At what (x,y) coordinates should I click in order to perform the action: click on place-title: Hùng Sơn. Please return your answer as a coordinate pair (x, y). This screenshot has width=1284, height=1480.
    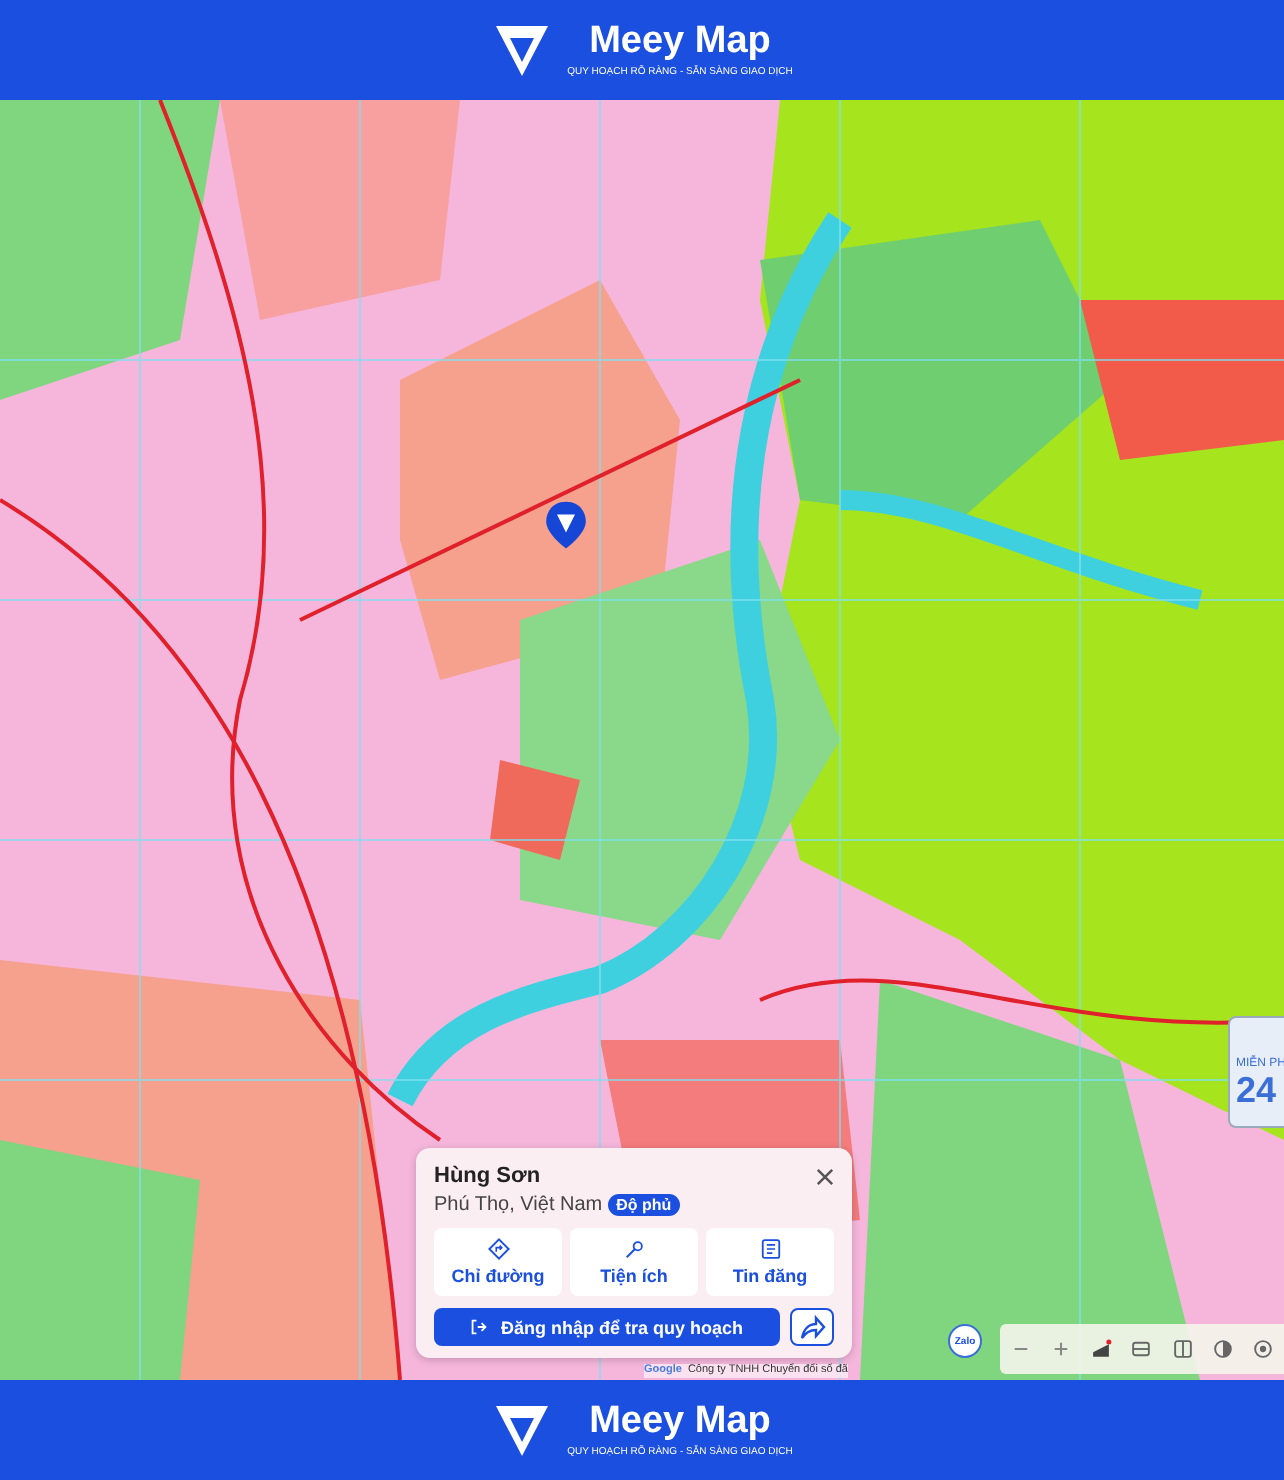
    Looking at the image, I should click on (488, 1176).